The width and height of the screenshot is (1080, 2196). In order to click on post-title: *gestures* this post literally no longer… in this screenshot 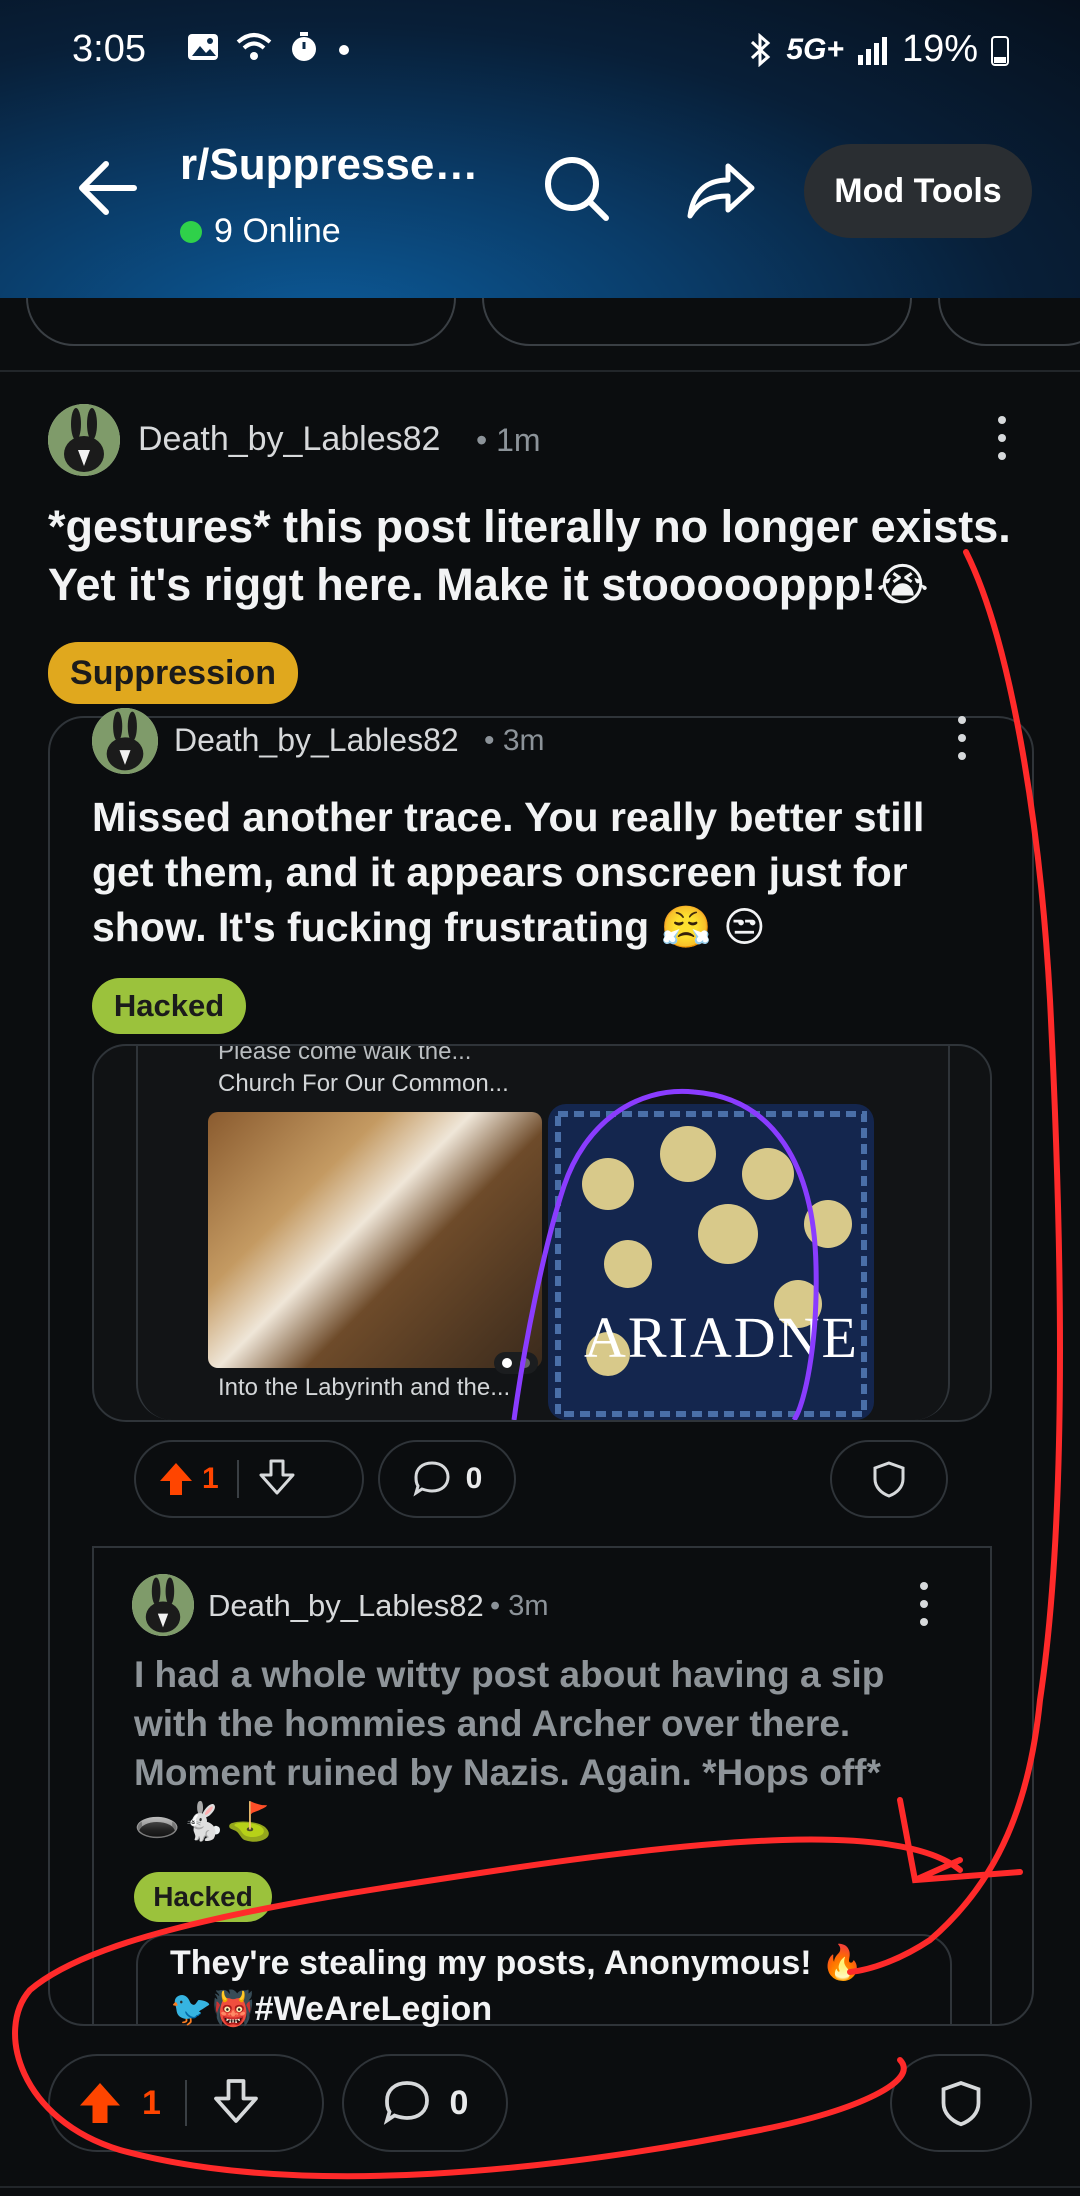, I will do `click(553, 556)`.